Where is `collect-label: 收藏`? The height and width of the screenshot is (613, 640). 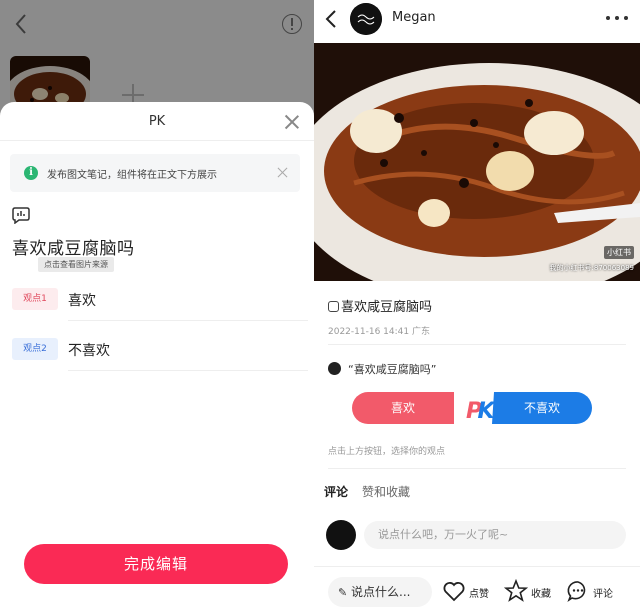
collect-label: 收藏 is located at coordinates (541, 594).